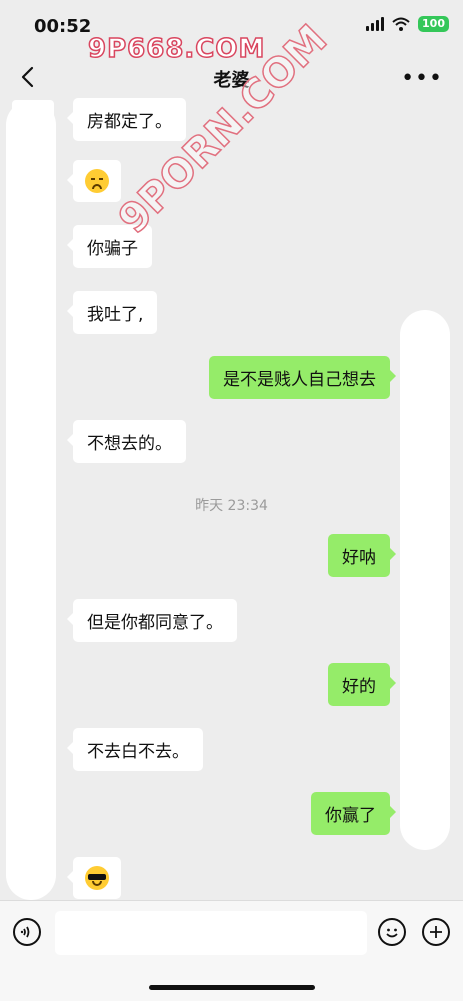  I want to click on message-bubble: 我吐了,, so click(112, 312).